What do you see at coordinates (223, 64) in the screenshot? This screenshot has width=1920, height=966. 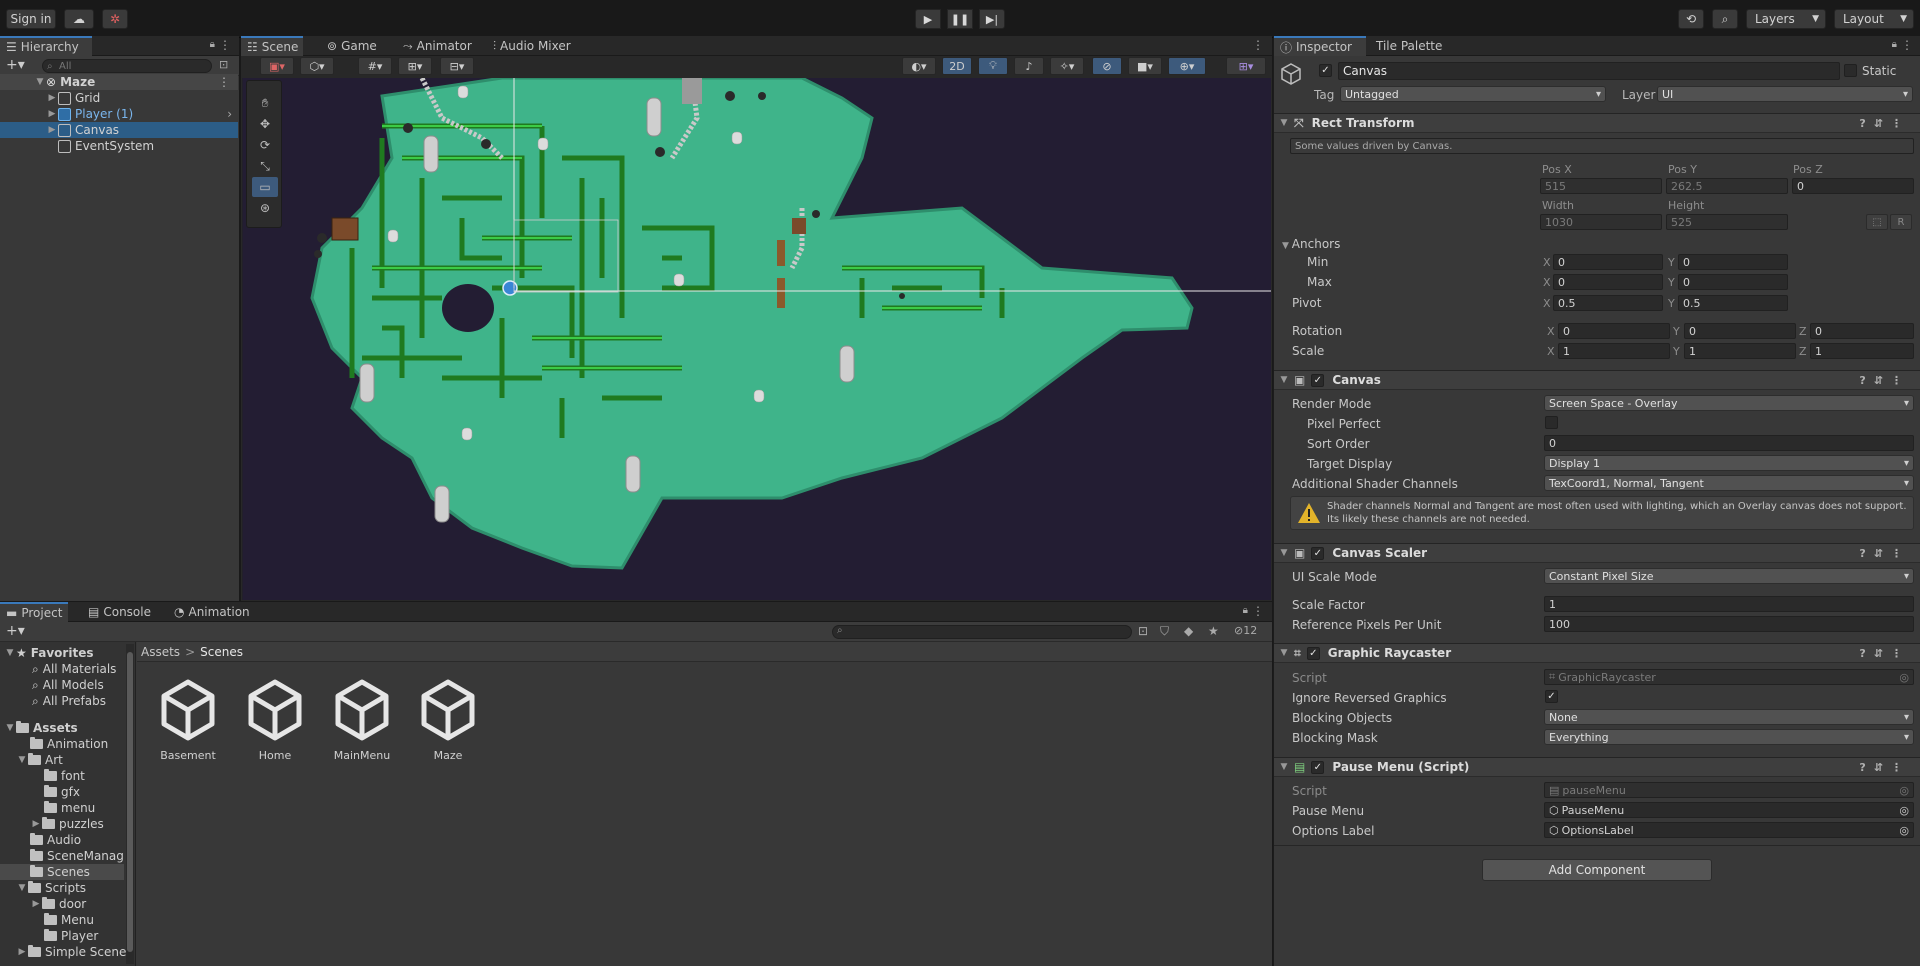 I see `search-filter-icon: ⊡` at bounding box center [223, 64].